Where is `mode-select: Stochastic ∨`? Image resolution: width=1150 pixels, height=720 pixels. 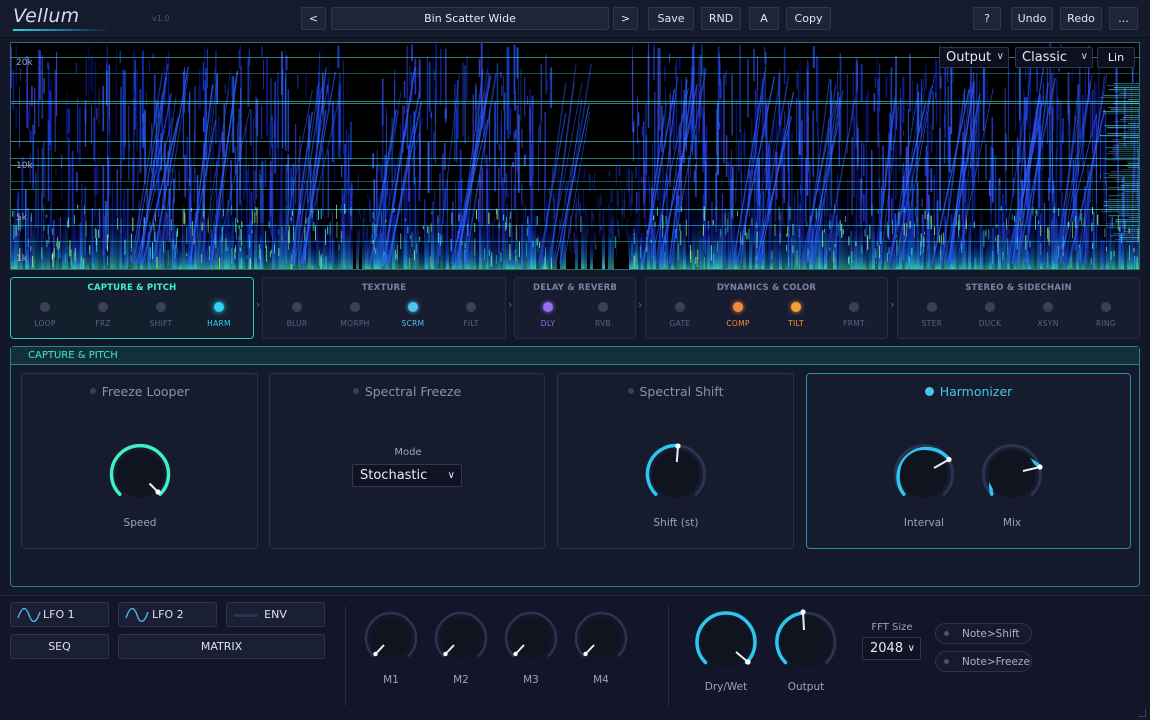
mode-select: Stochastic ∨ is located at coordinates (407, 475).